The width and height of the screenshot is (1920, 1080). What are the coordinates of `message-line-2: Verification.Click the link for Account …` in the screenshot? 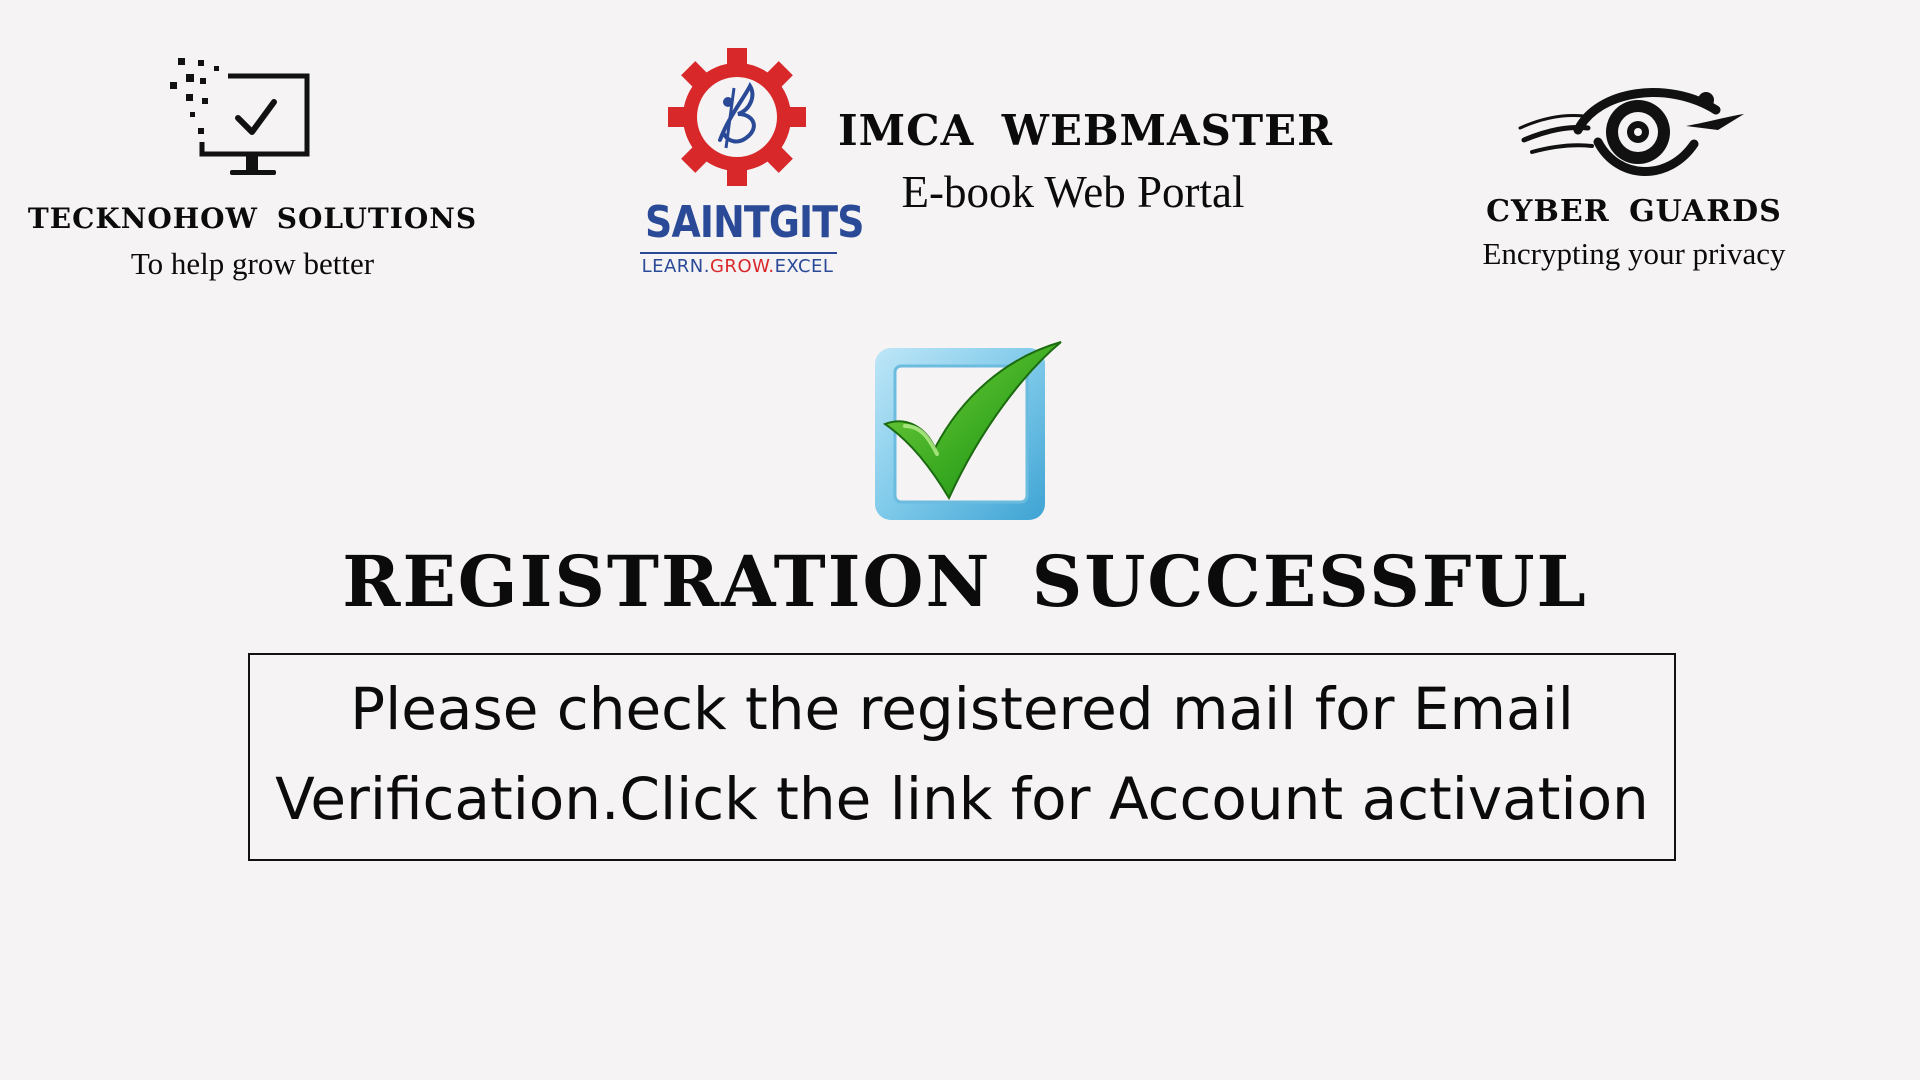 It's located at (962, 799).